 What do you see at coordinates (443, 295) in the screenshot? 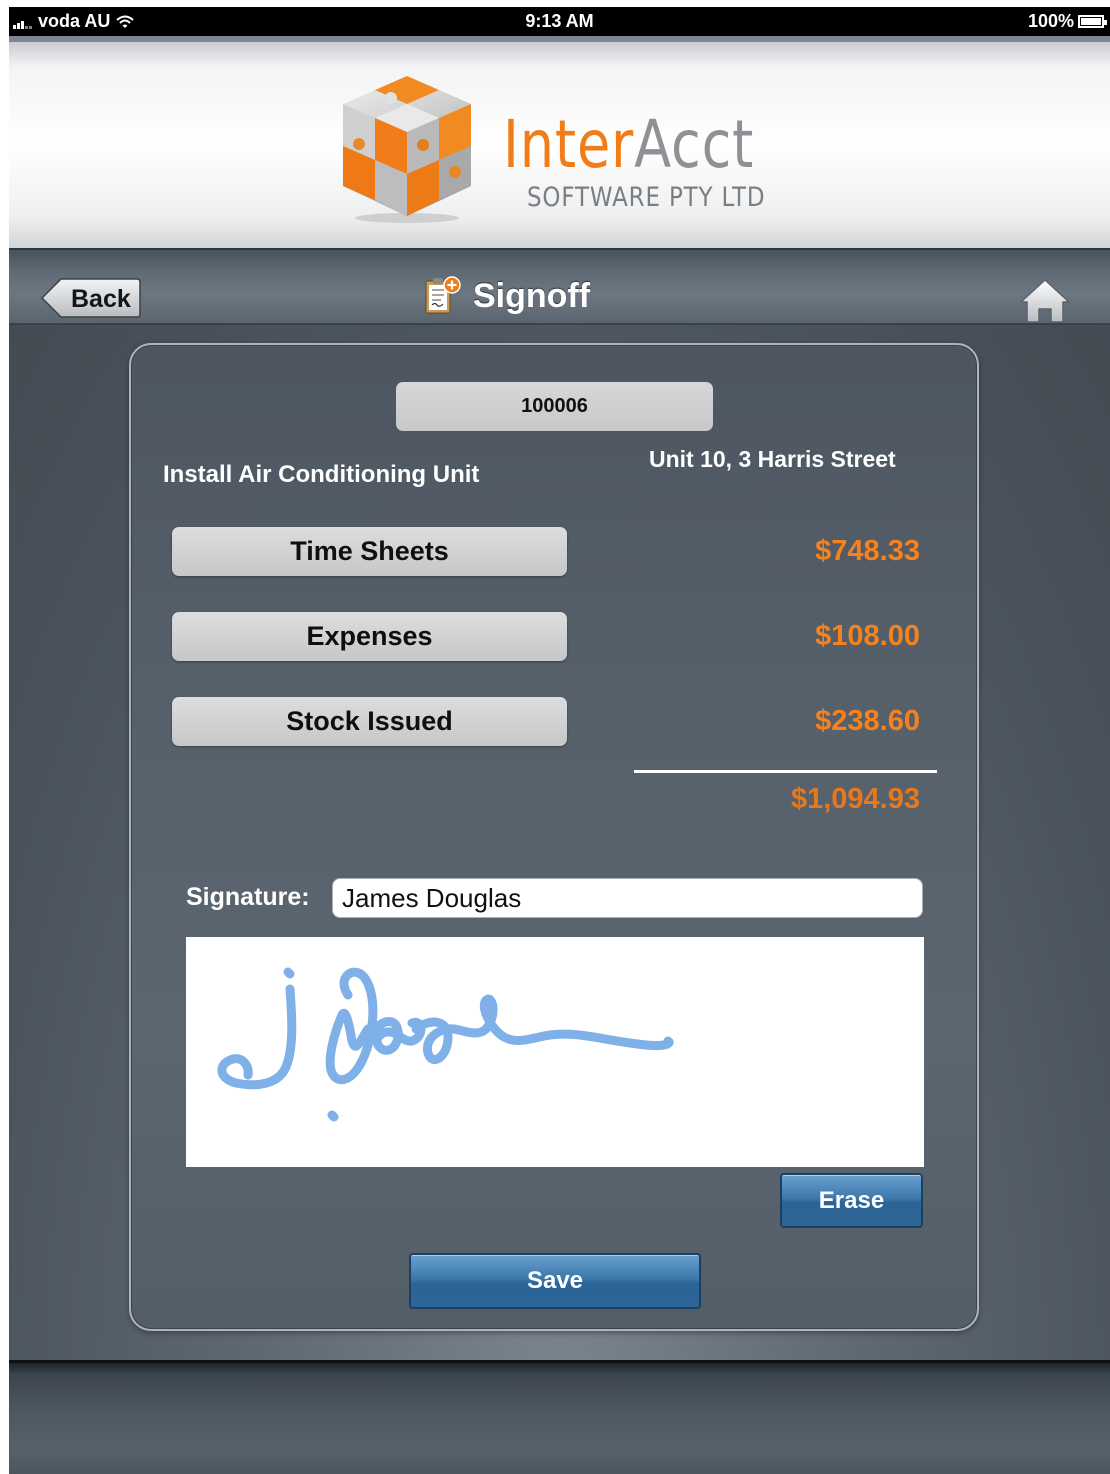
I see `clipboard-add-icon` at bounding box center [443, 295].